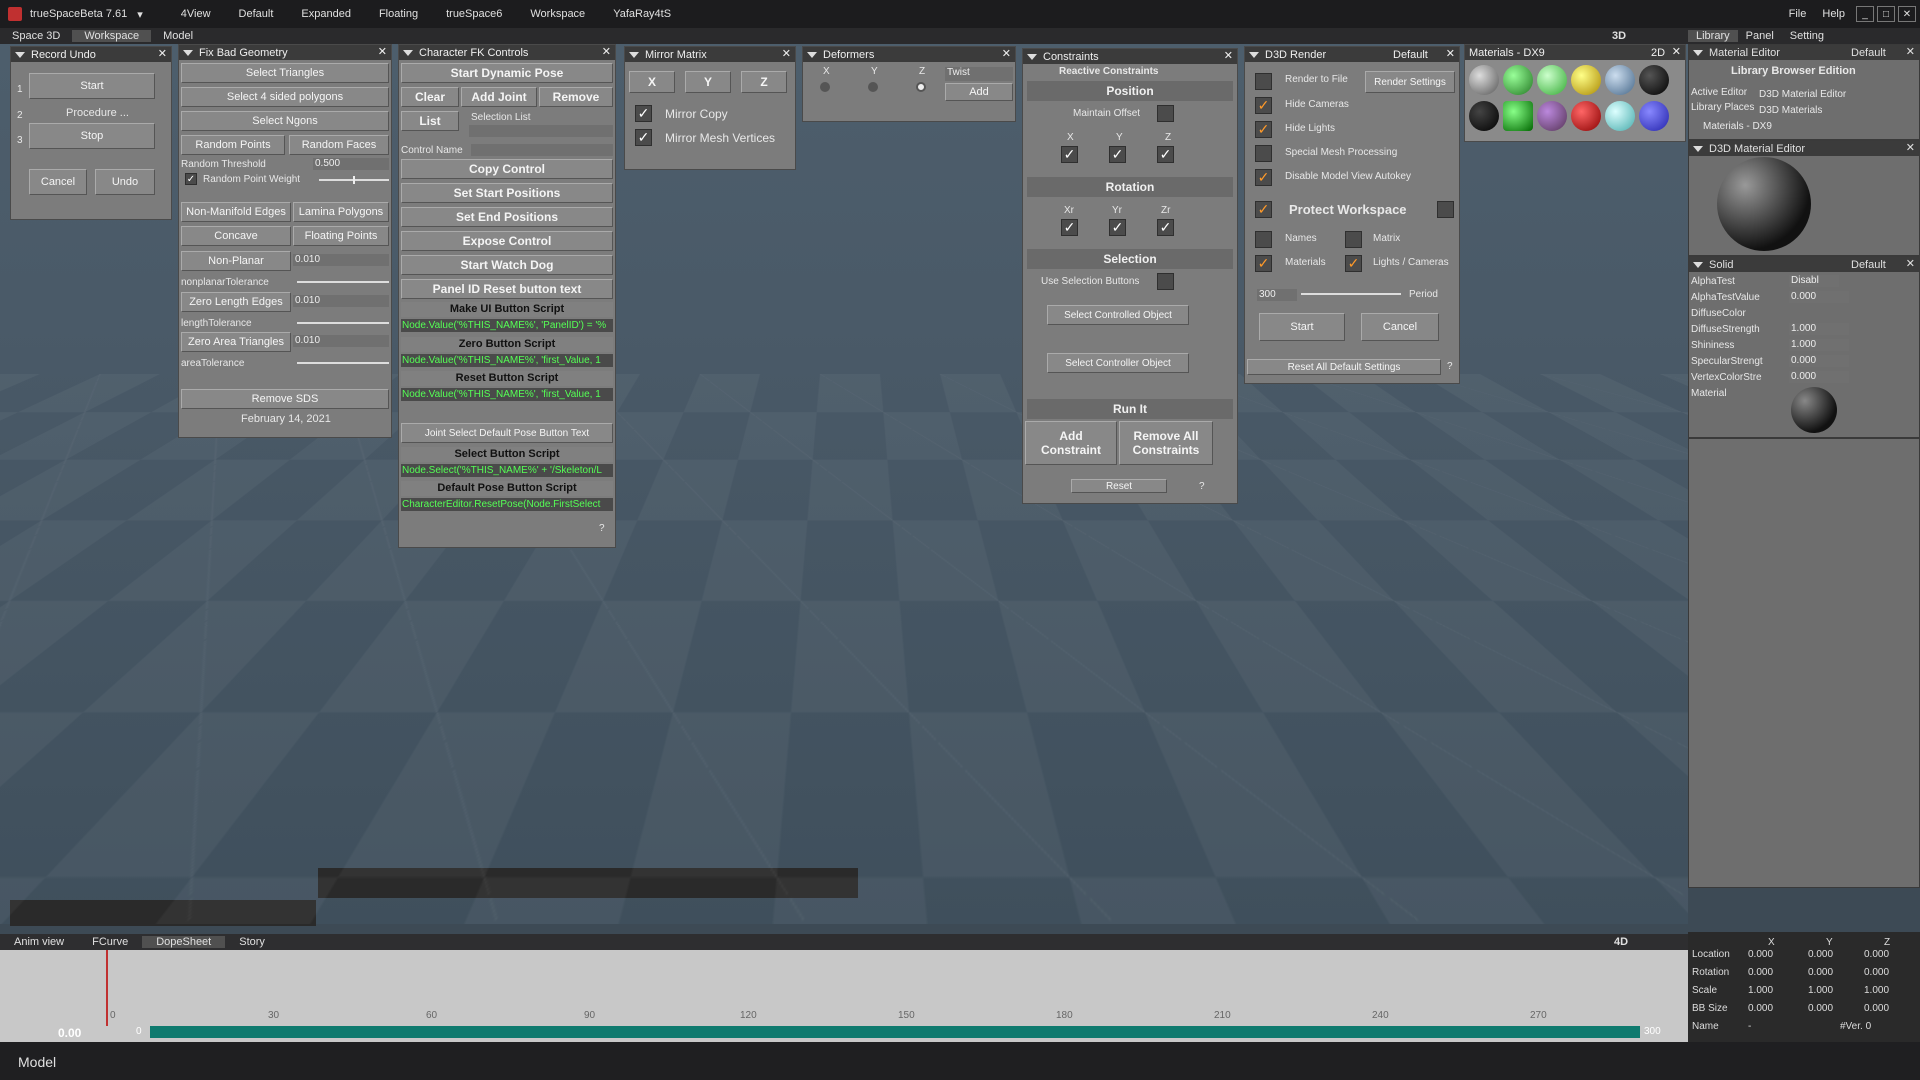  I want to click on cancel-button: Cancel, so click(58, 182).